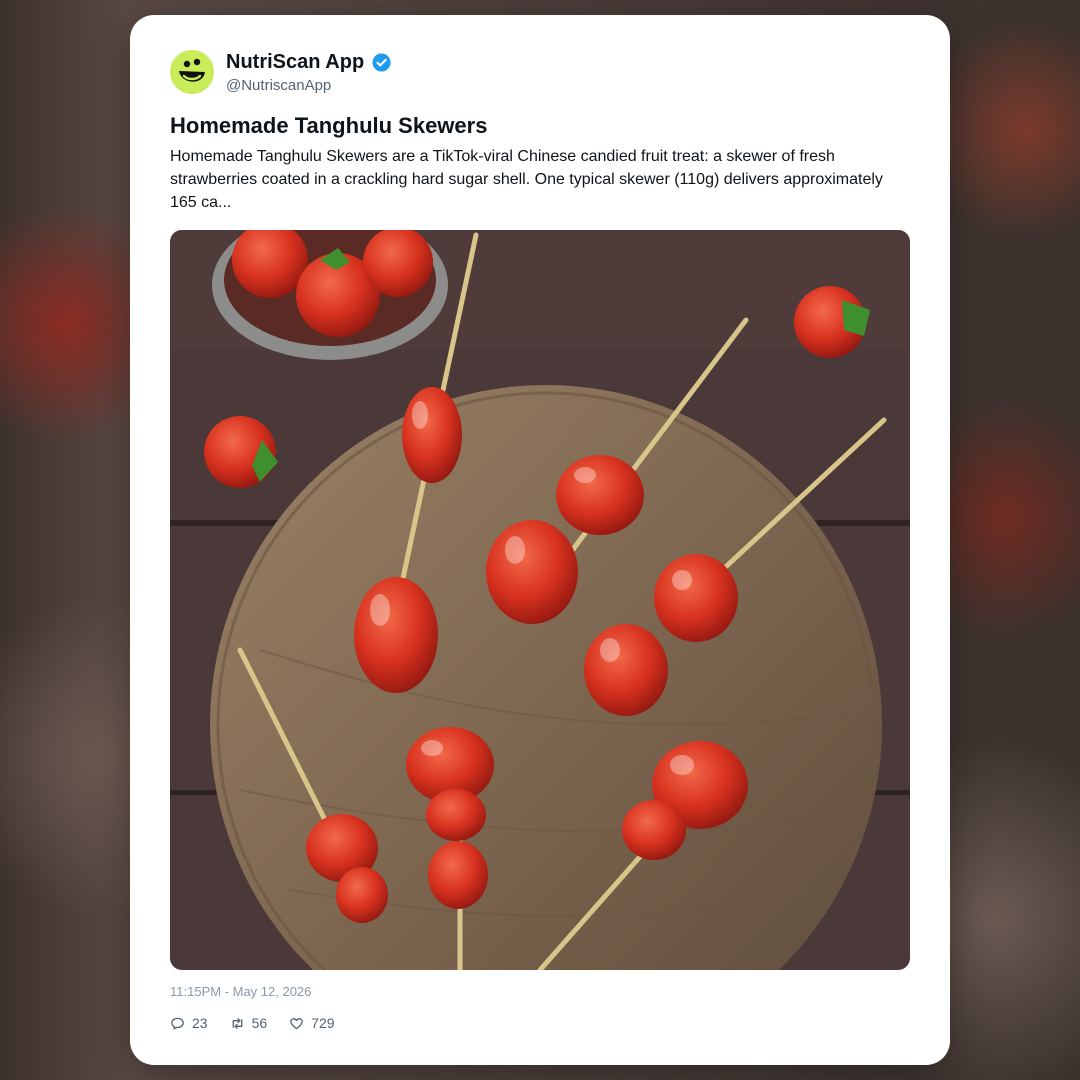 The width and height of the screenshot is (1080, 1080). I want to click on repost-arrows-icon, so click(237, 1023).